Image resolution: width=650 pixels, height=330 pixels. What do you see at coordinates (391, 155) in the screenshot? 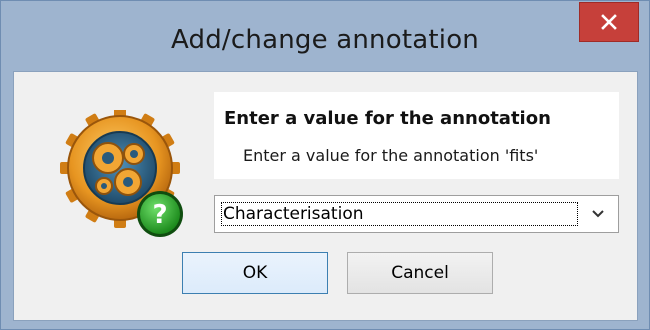
I see `dialog-prompt: Enter a value for the annotation 'fits'` at bounding box center [391, 155].